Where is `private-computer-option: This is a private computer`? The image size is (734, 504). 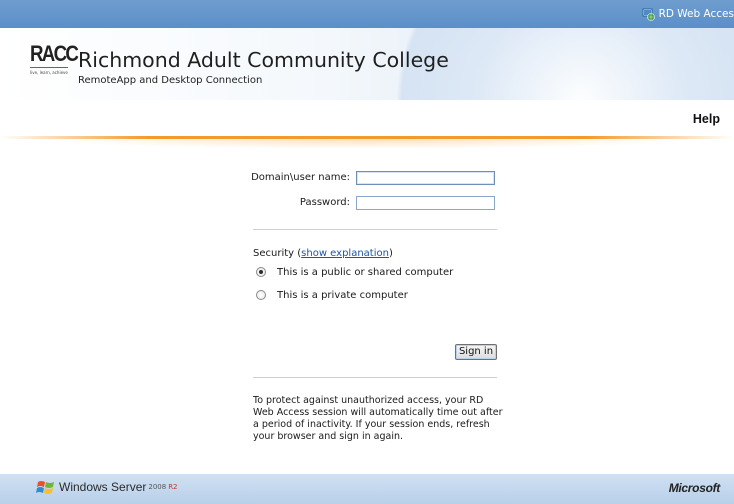 private-computer-option: This is a private computer is located at coordinates (332, 295).